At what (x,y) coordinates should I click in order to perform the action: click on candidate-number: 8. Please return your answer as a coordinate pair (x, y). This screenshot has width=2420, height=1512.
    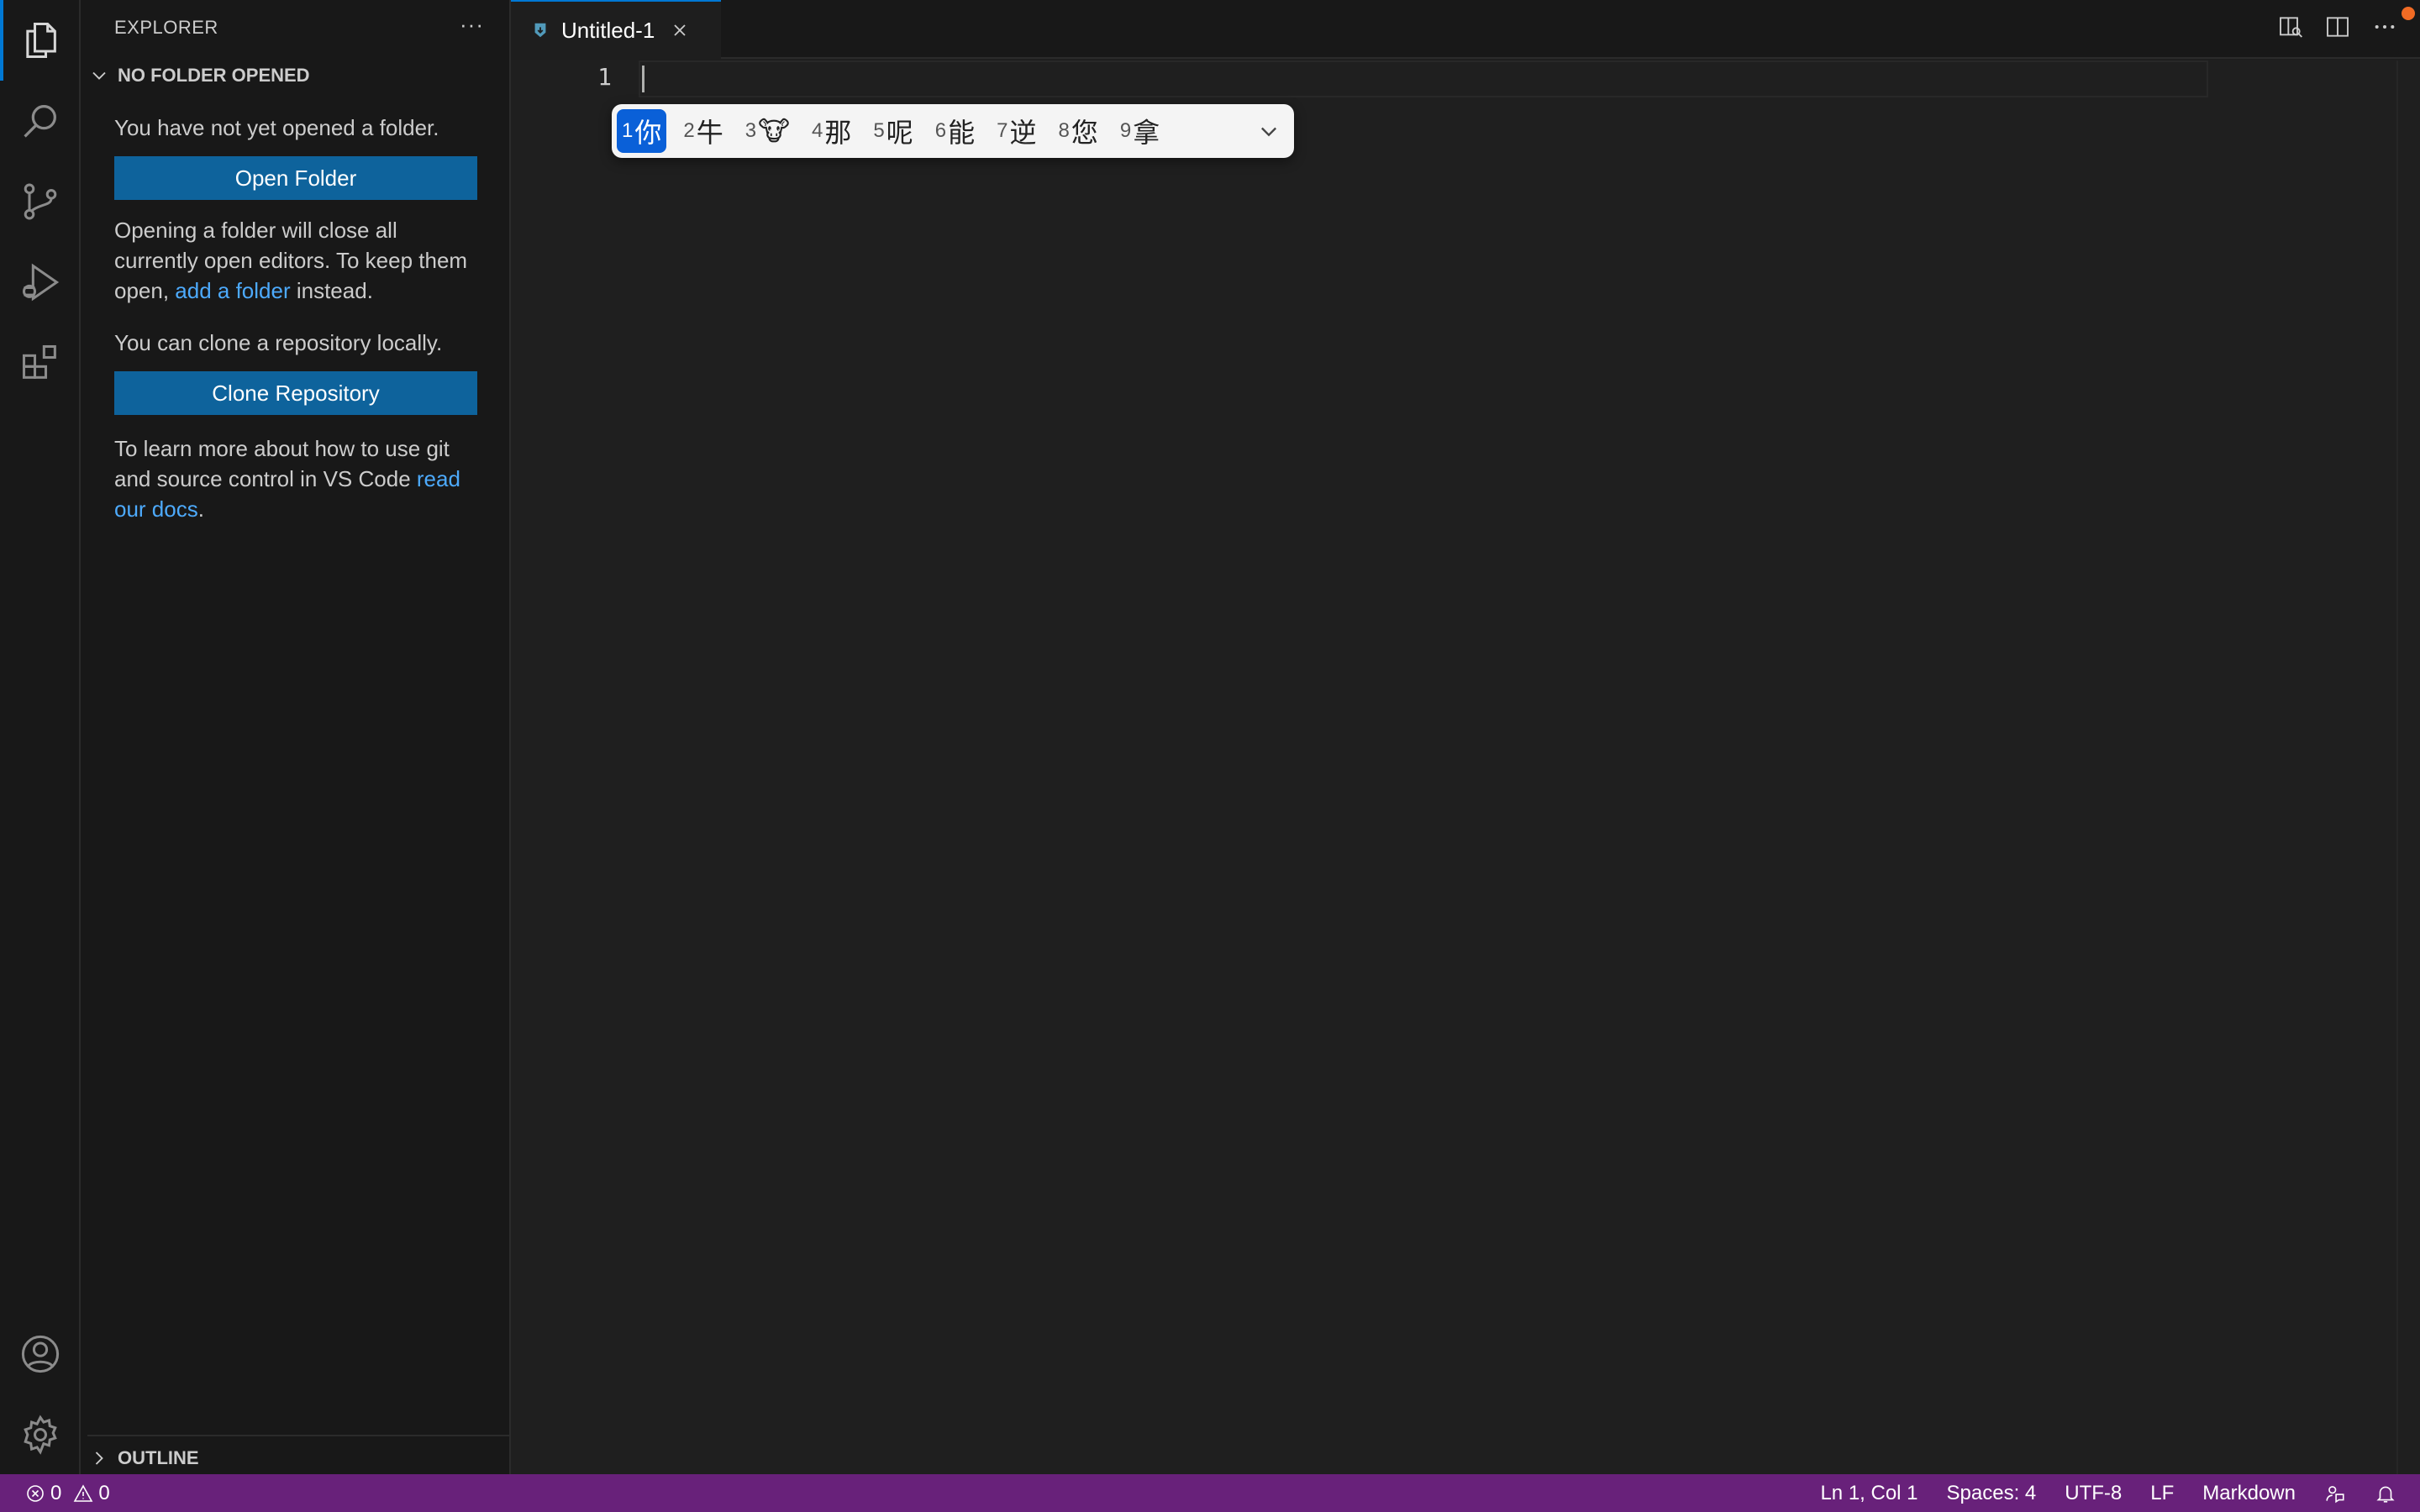
    Looking at the image, I should click on (1064, 130).